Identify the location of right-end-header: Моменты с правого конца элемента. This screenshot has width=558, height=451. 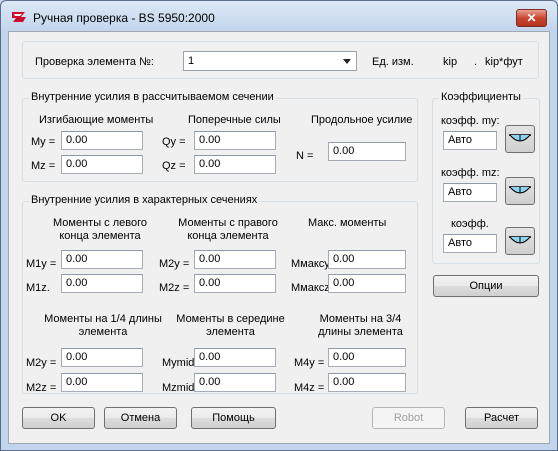
(228, 229).